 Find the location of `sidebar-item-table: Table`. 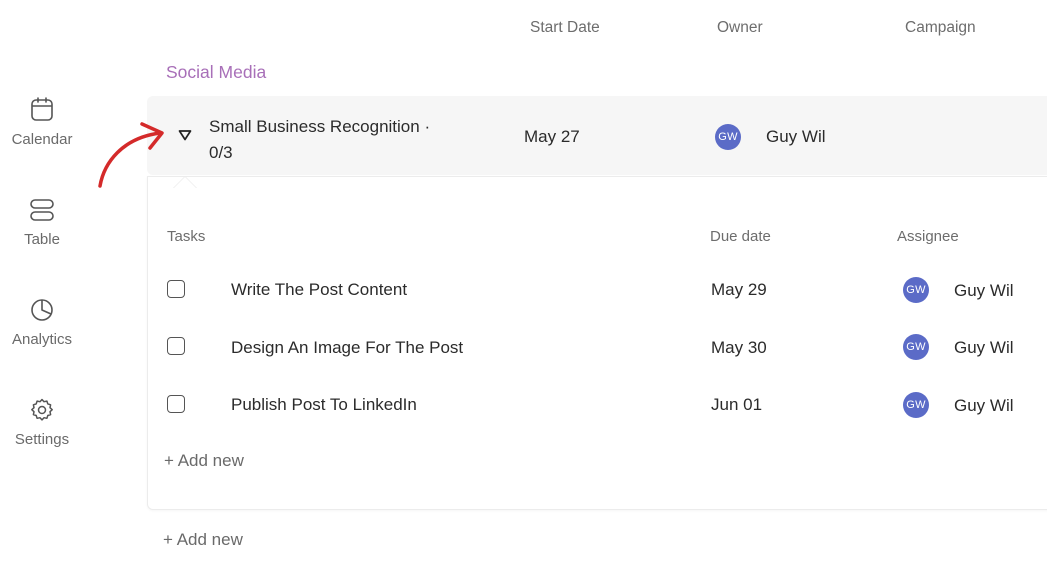

sidebar-item-table: Table is located at coordinates (42, 222).